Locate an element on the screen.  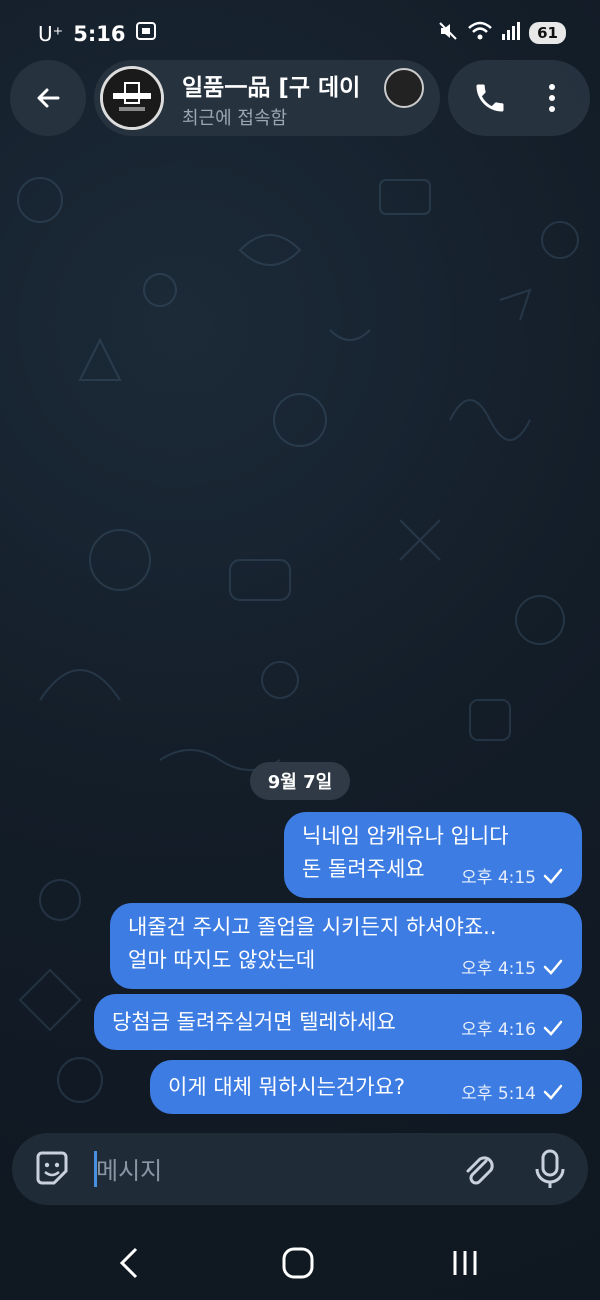
message-bubble: 닉네임 암캐유나 입니다 돈 돌려주세요 오후 4:15 is located at coordinates (433, 855).